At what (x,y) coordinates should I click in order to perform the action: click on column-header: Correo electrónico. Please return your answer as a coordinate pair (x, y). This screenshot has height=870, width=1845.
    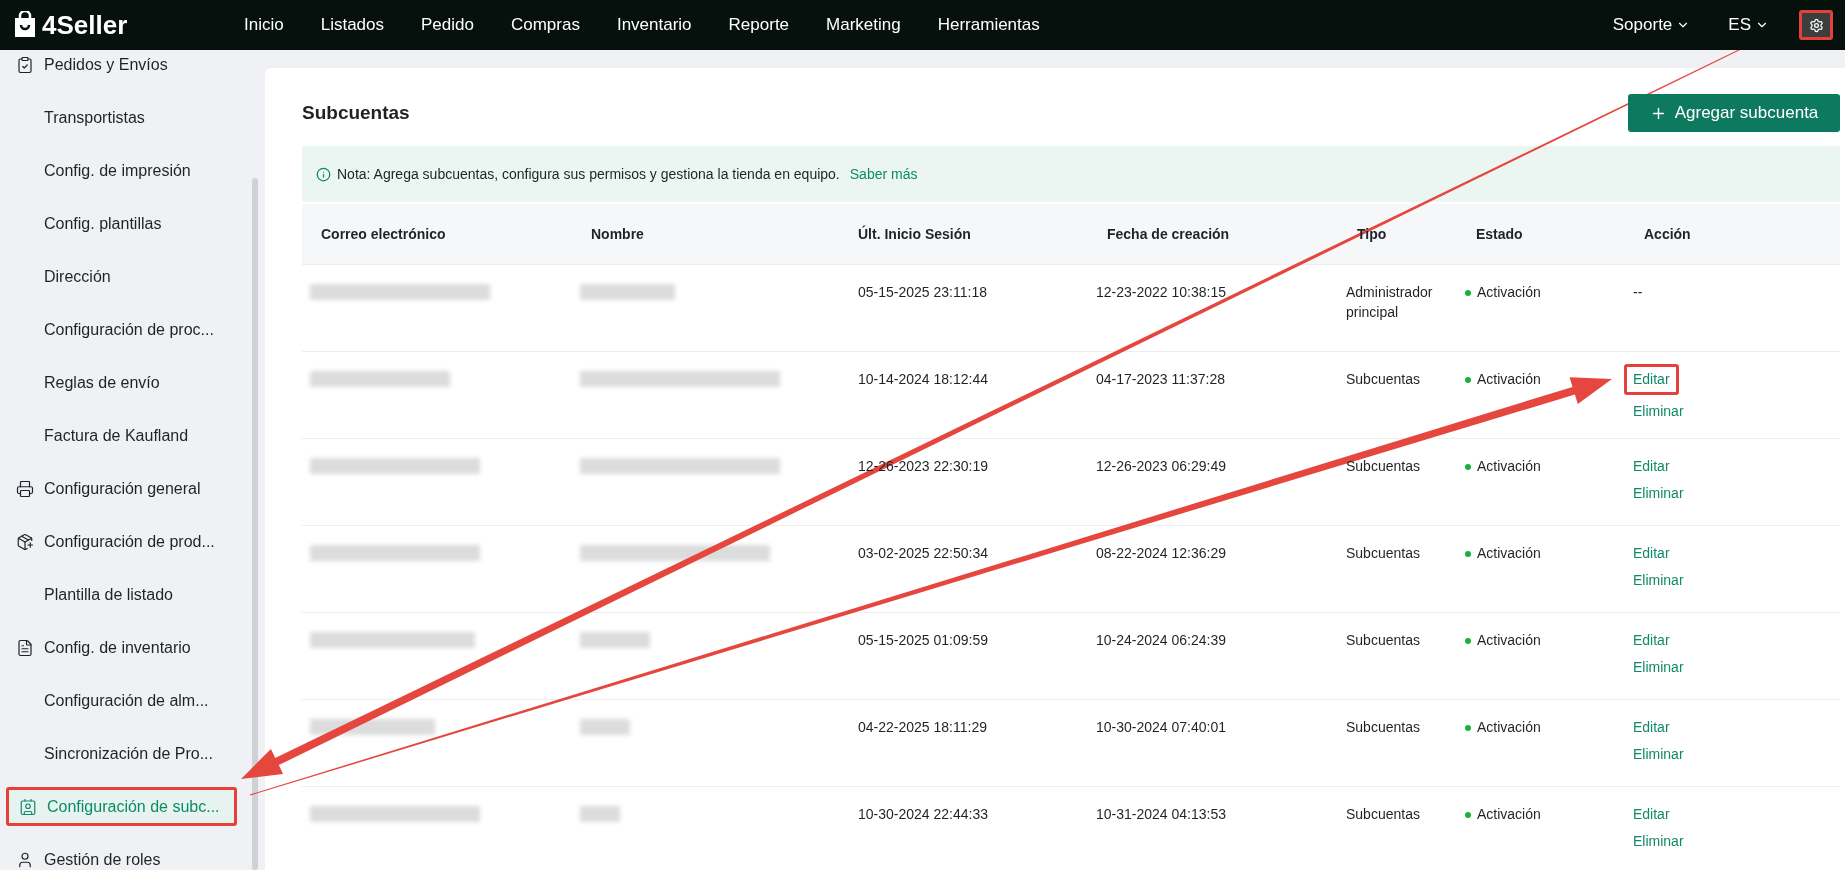
    Looking at the image, I should click on (383, 234).